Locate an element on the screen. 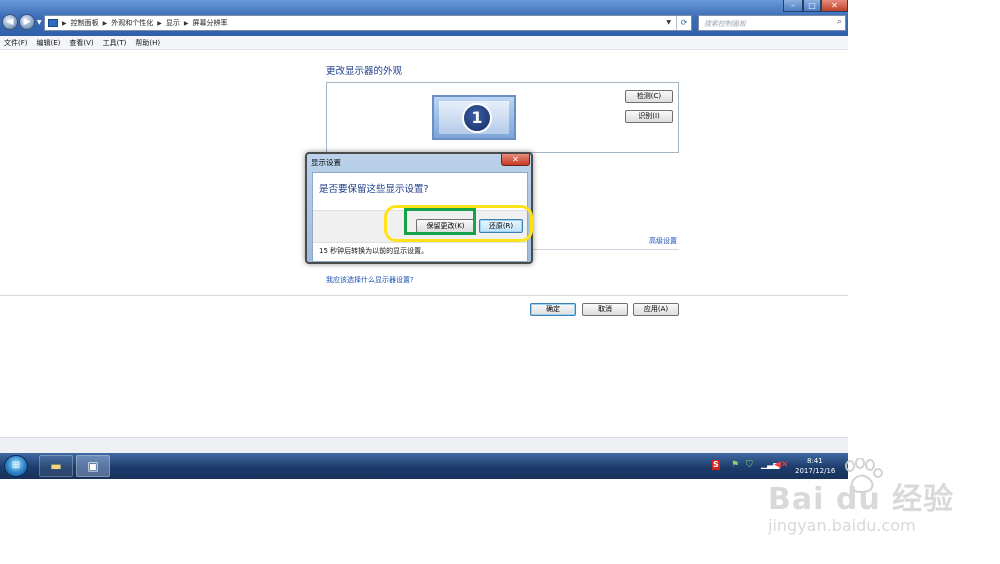 This screenshot has height=564, width=1000. minimize-button: – is located at coordinates (793, 6).